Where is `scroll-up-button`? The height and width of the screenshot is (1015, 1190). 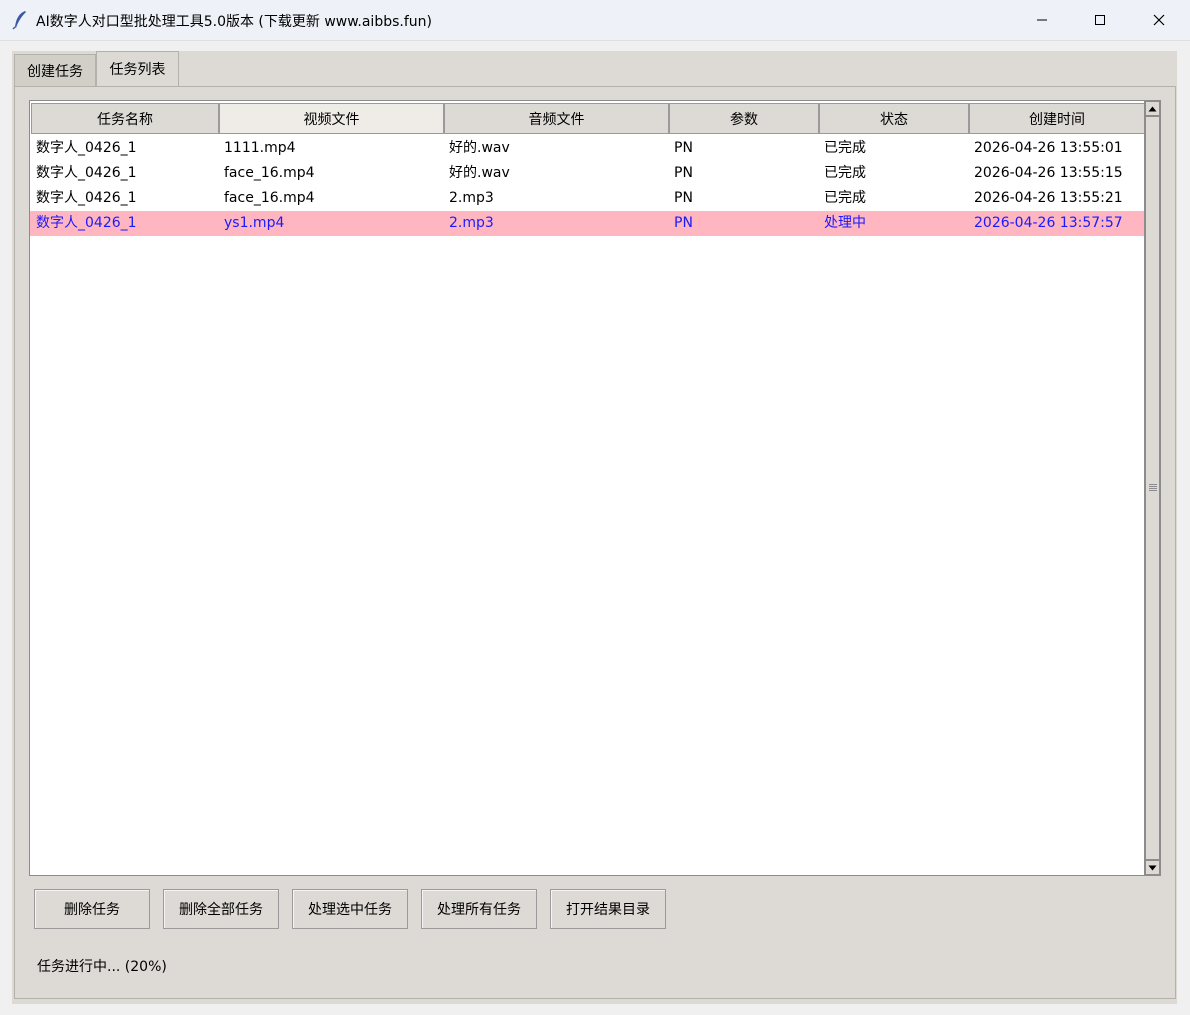 scroll-up-button is located at coordinates (1152, 108).